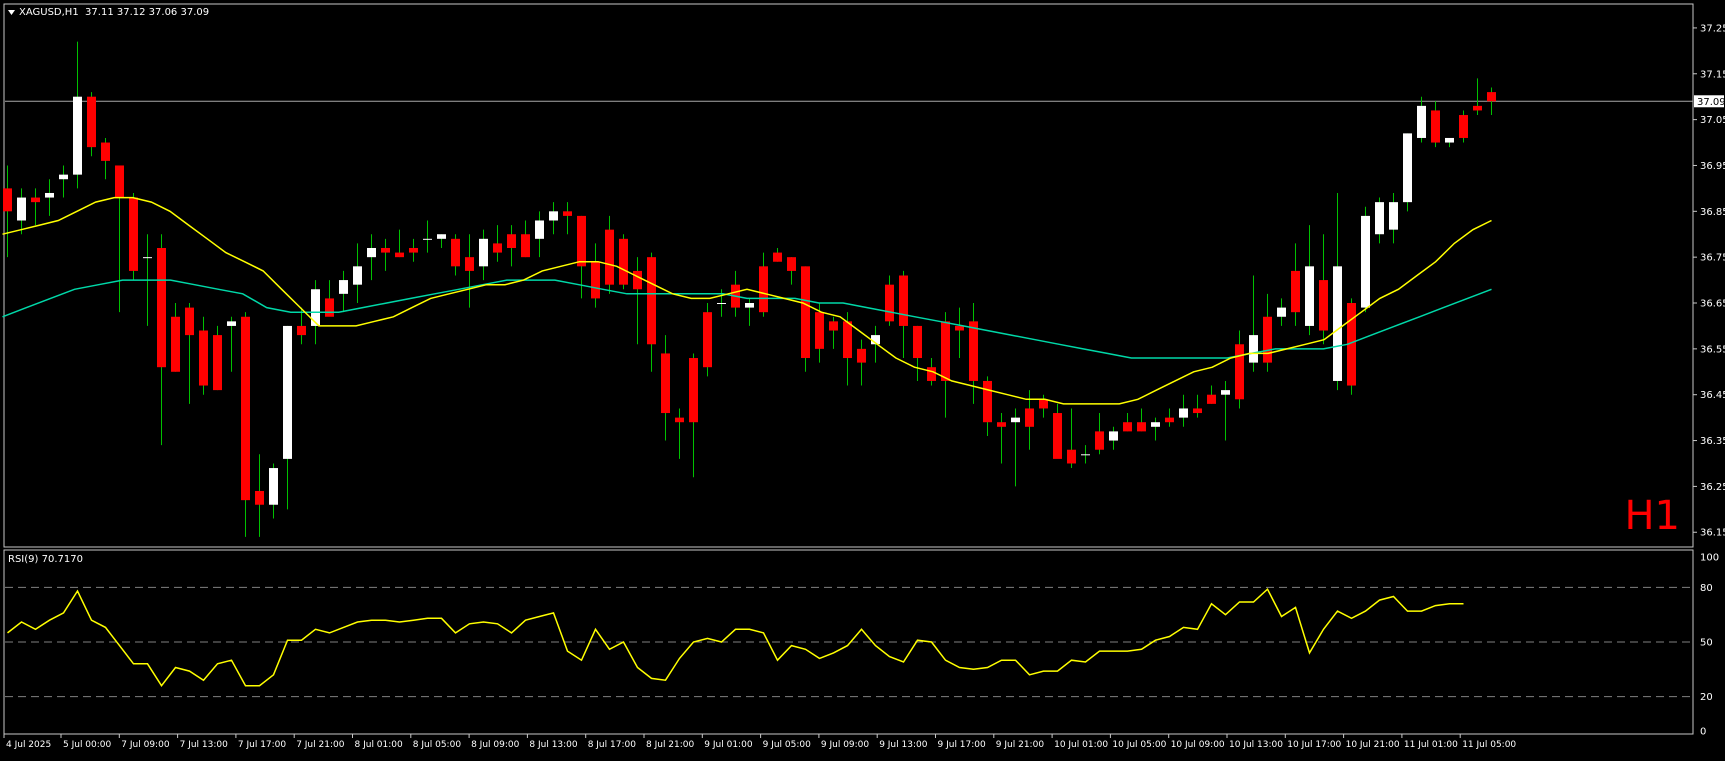 Image resolution: width=1725 pixels, height=761 pixels. Describe the element at coordinates (1712, 304) in the screenshot. I see `price-tick-label: 36.65` at that location.